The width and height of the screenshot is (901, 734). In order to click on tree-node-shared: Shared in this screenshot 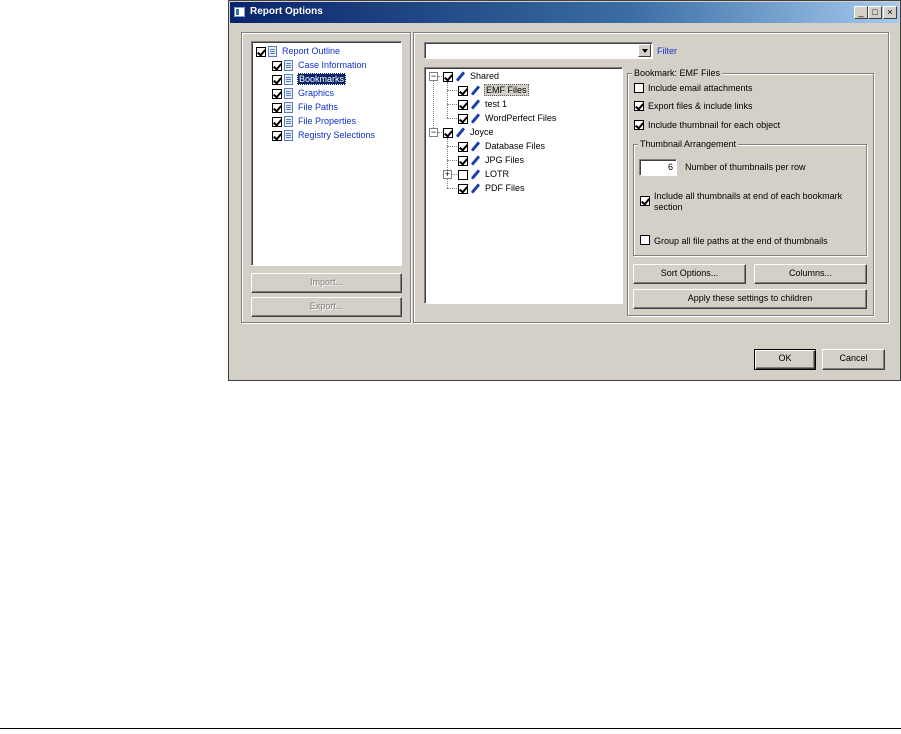, I will do `click(484, 76)`.